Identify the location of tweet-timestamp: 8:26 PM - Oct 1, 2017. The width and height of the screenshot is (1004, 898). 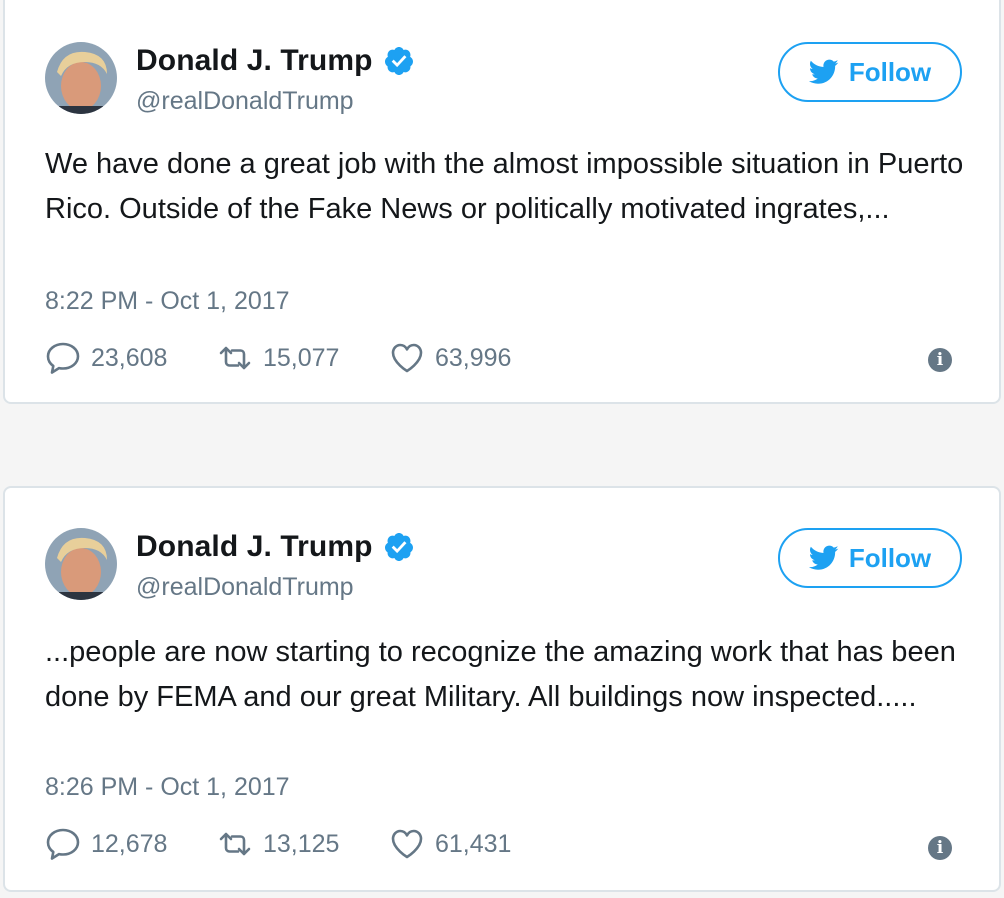
(167, 787).